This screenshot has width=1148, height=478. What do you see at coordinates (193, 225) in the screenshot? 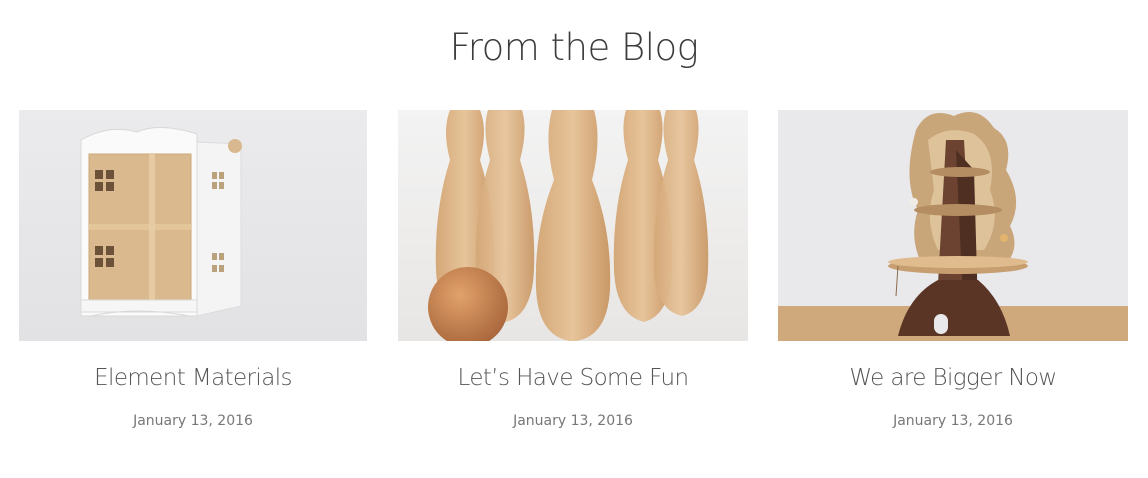
I see `post-image-dollhouse` at bounding box center [193, 225].